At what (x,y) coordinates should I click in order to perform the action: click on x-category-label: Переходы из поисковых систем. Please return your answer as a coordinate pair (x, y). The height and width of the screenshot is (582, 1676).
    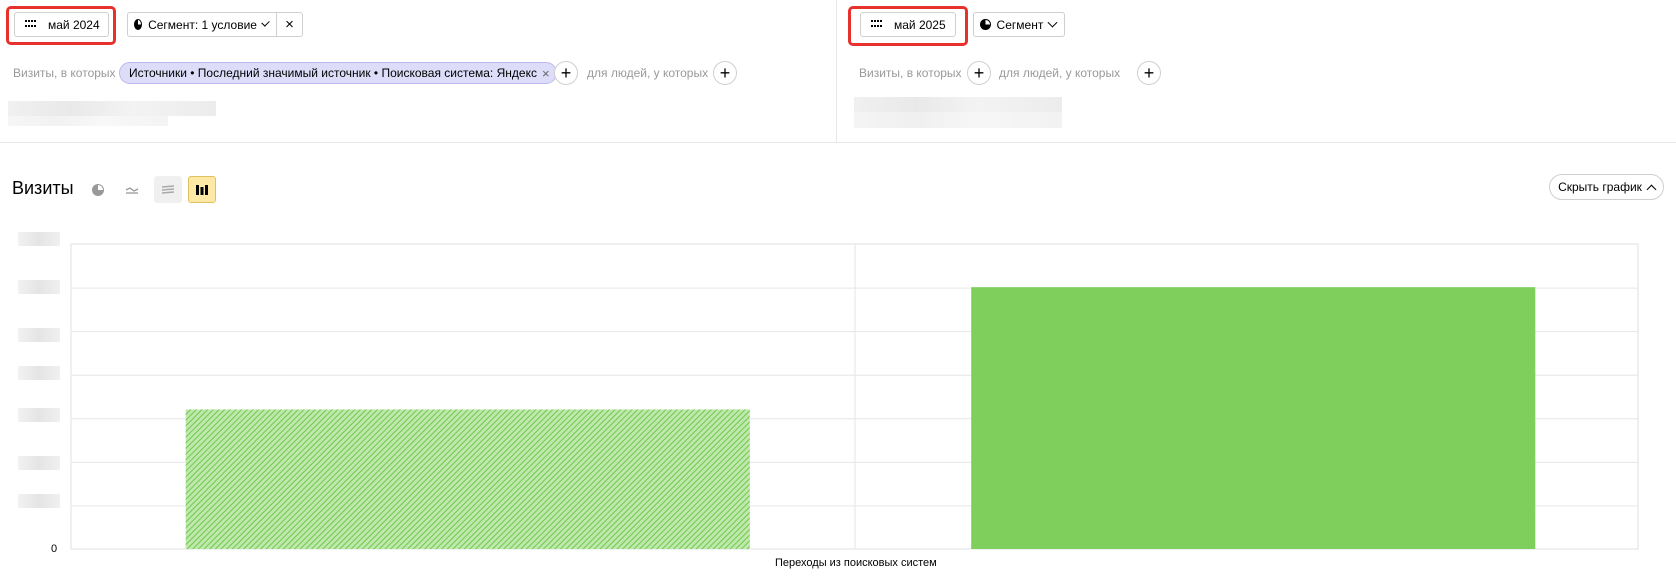
    Looking at the image, I should click on (856, 563).